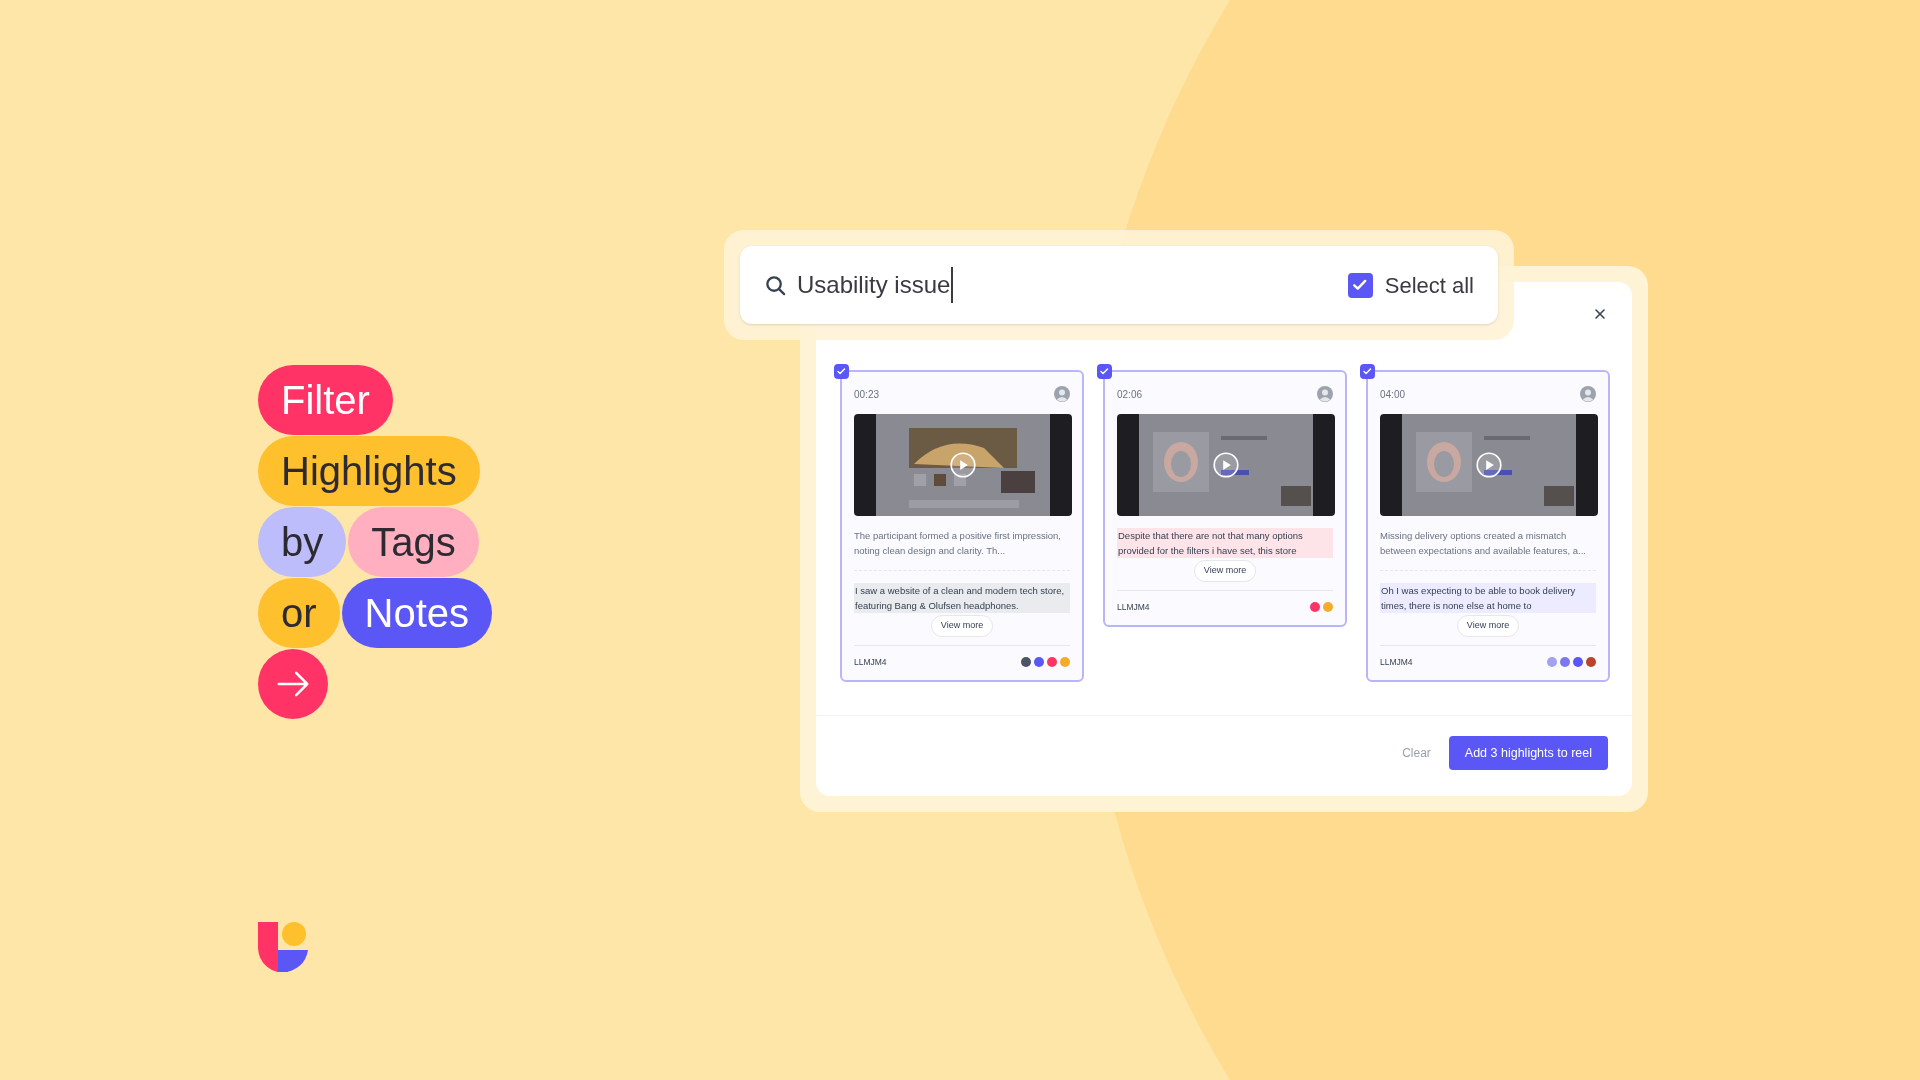 The height and width of the screenshot is (1080, 1920). What do you see at coordinates (1119, 285) in the screenshot?
I see `search-bar: Usability issue Select all` at bounding box center [1119, 285].